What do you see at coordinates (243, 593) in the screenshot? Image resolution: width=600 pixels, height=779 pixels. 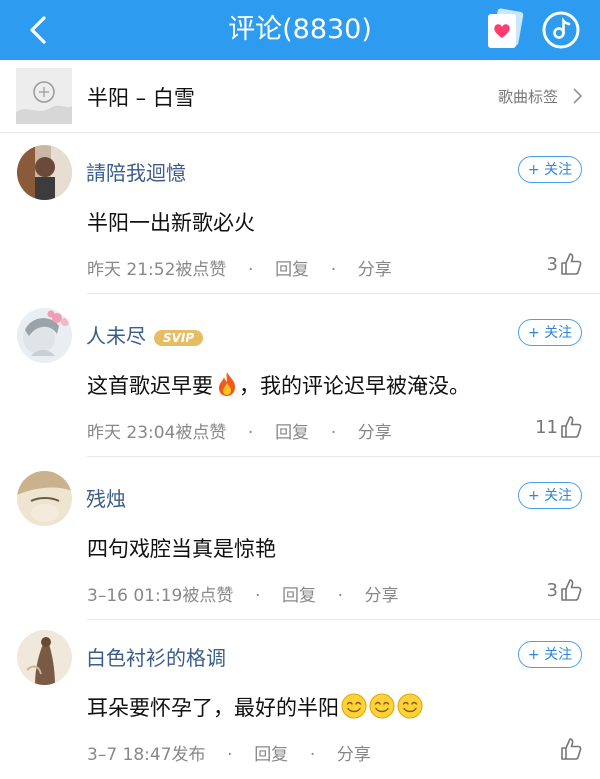 I see `comment-meta: 3–16 01:19被点赞 · 回复 · 分享` at bounding box center [243, 593].